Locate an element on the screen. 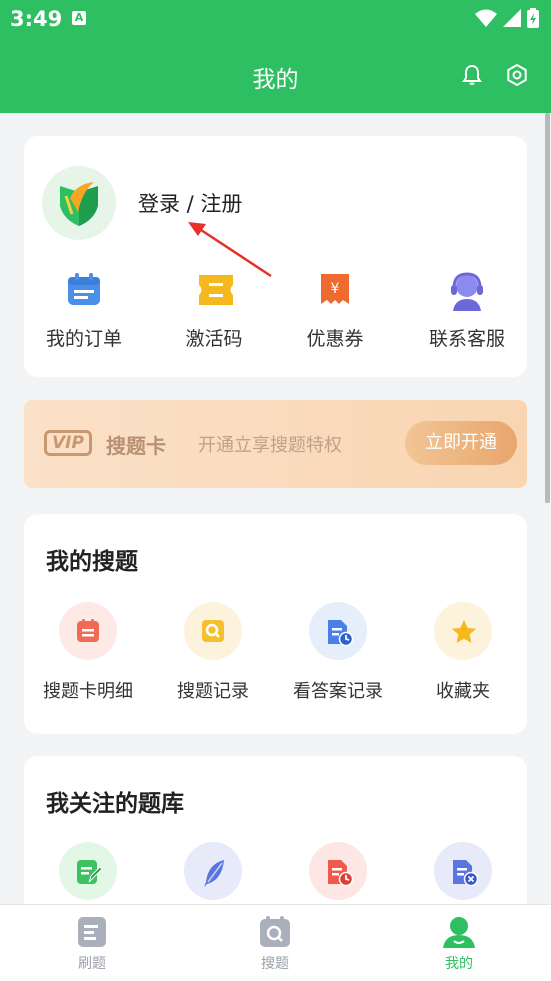 This screenshot has width=551, height=981. search-card-details: 搜题卡明细 is located at coordinates (88, 652).